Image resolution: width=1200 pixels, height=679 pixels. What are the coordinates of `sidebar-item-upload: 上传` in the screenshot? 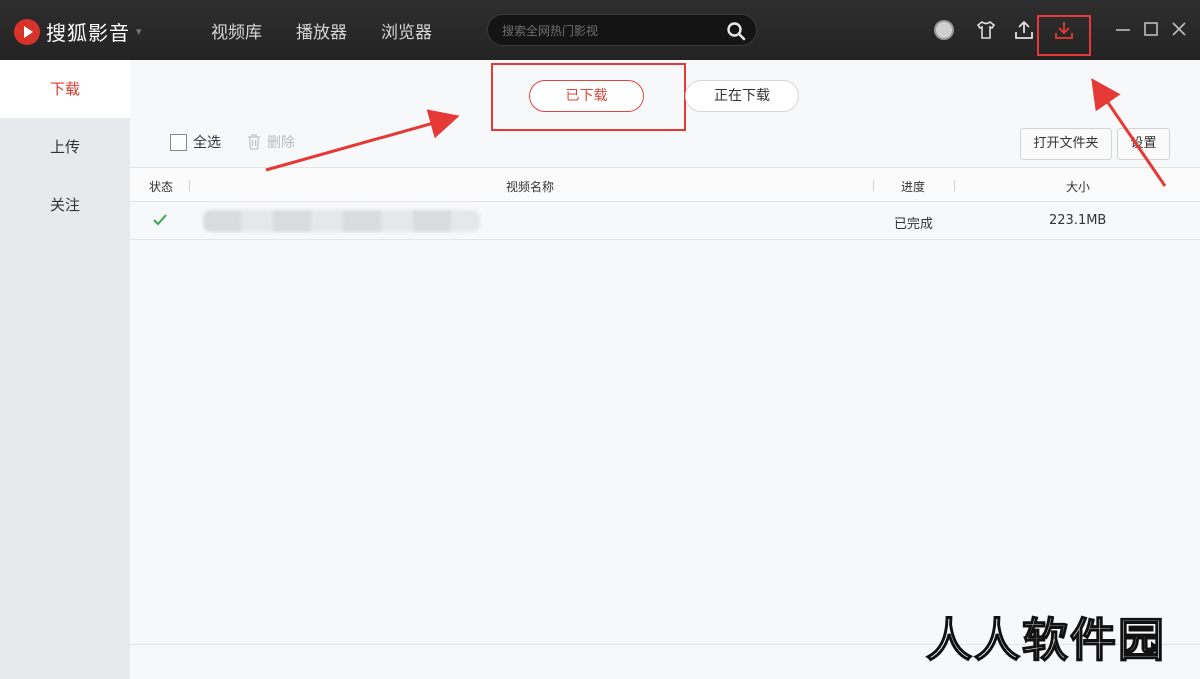 It's located at (65, 147).